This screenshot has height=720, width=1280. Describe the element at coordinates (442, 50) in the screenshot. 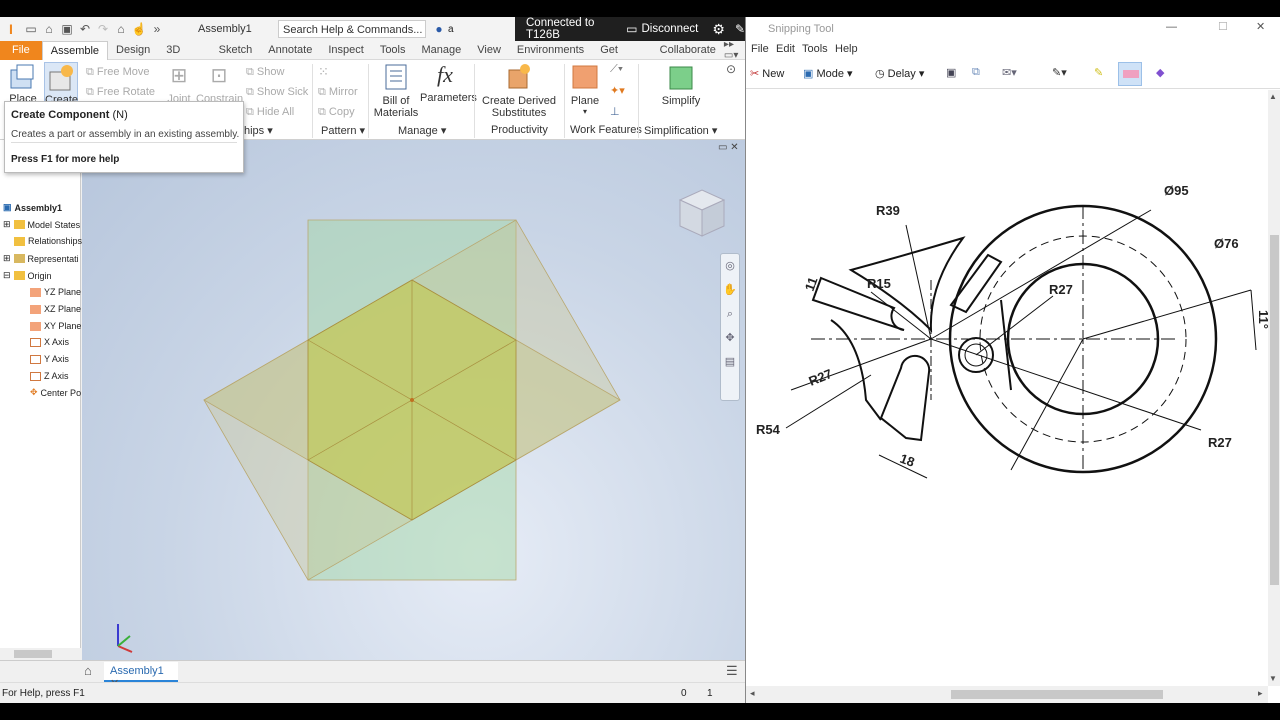

I see `tab-manage: Manage` at that location.